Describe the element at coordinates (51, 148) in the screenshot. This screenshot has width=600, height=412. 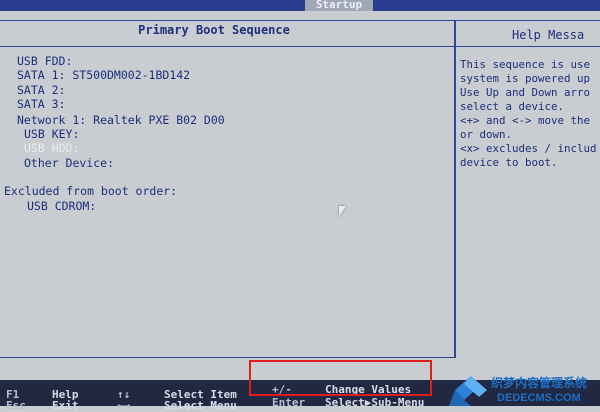
I see `boot-item-usb-hdd: USB HDD:` at that location.